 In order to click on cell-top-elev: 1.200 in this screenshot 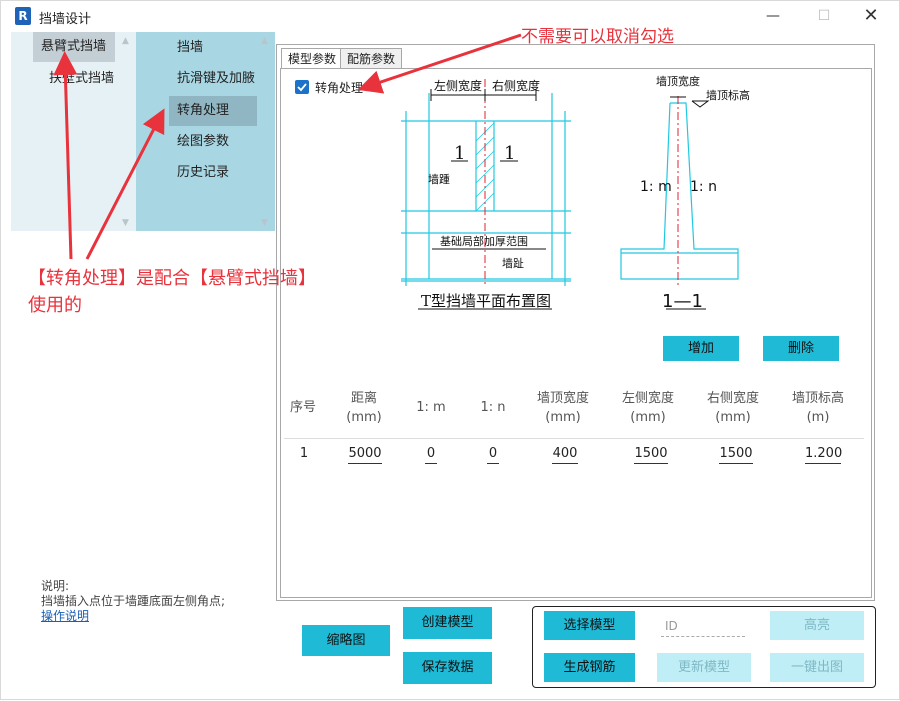, I will do `click(823, 455)`.